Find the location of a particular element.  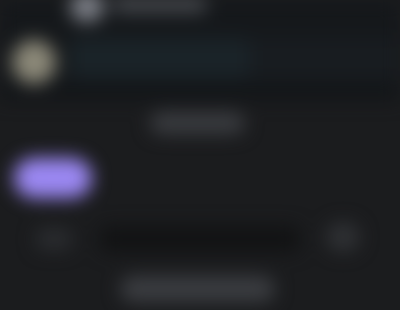

message-bubble-button is located at coordinates (53, 178).